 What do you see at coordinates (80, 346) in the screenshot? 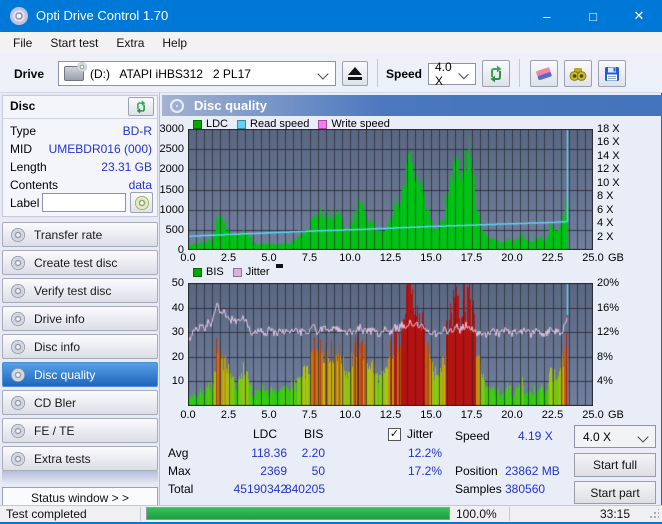
I see `sidebar-item-disc-info: Disc info` at bounding box center [80, 346].